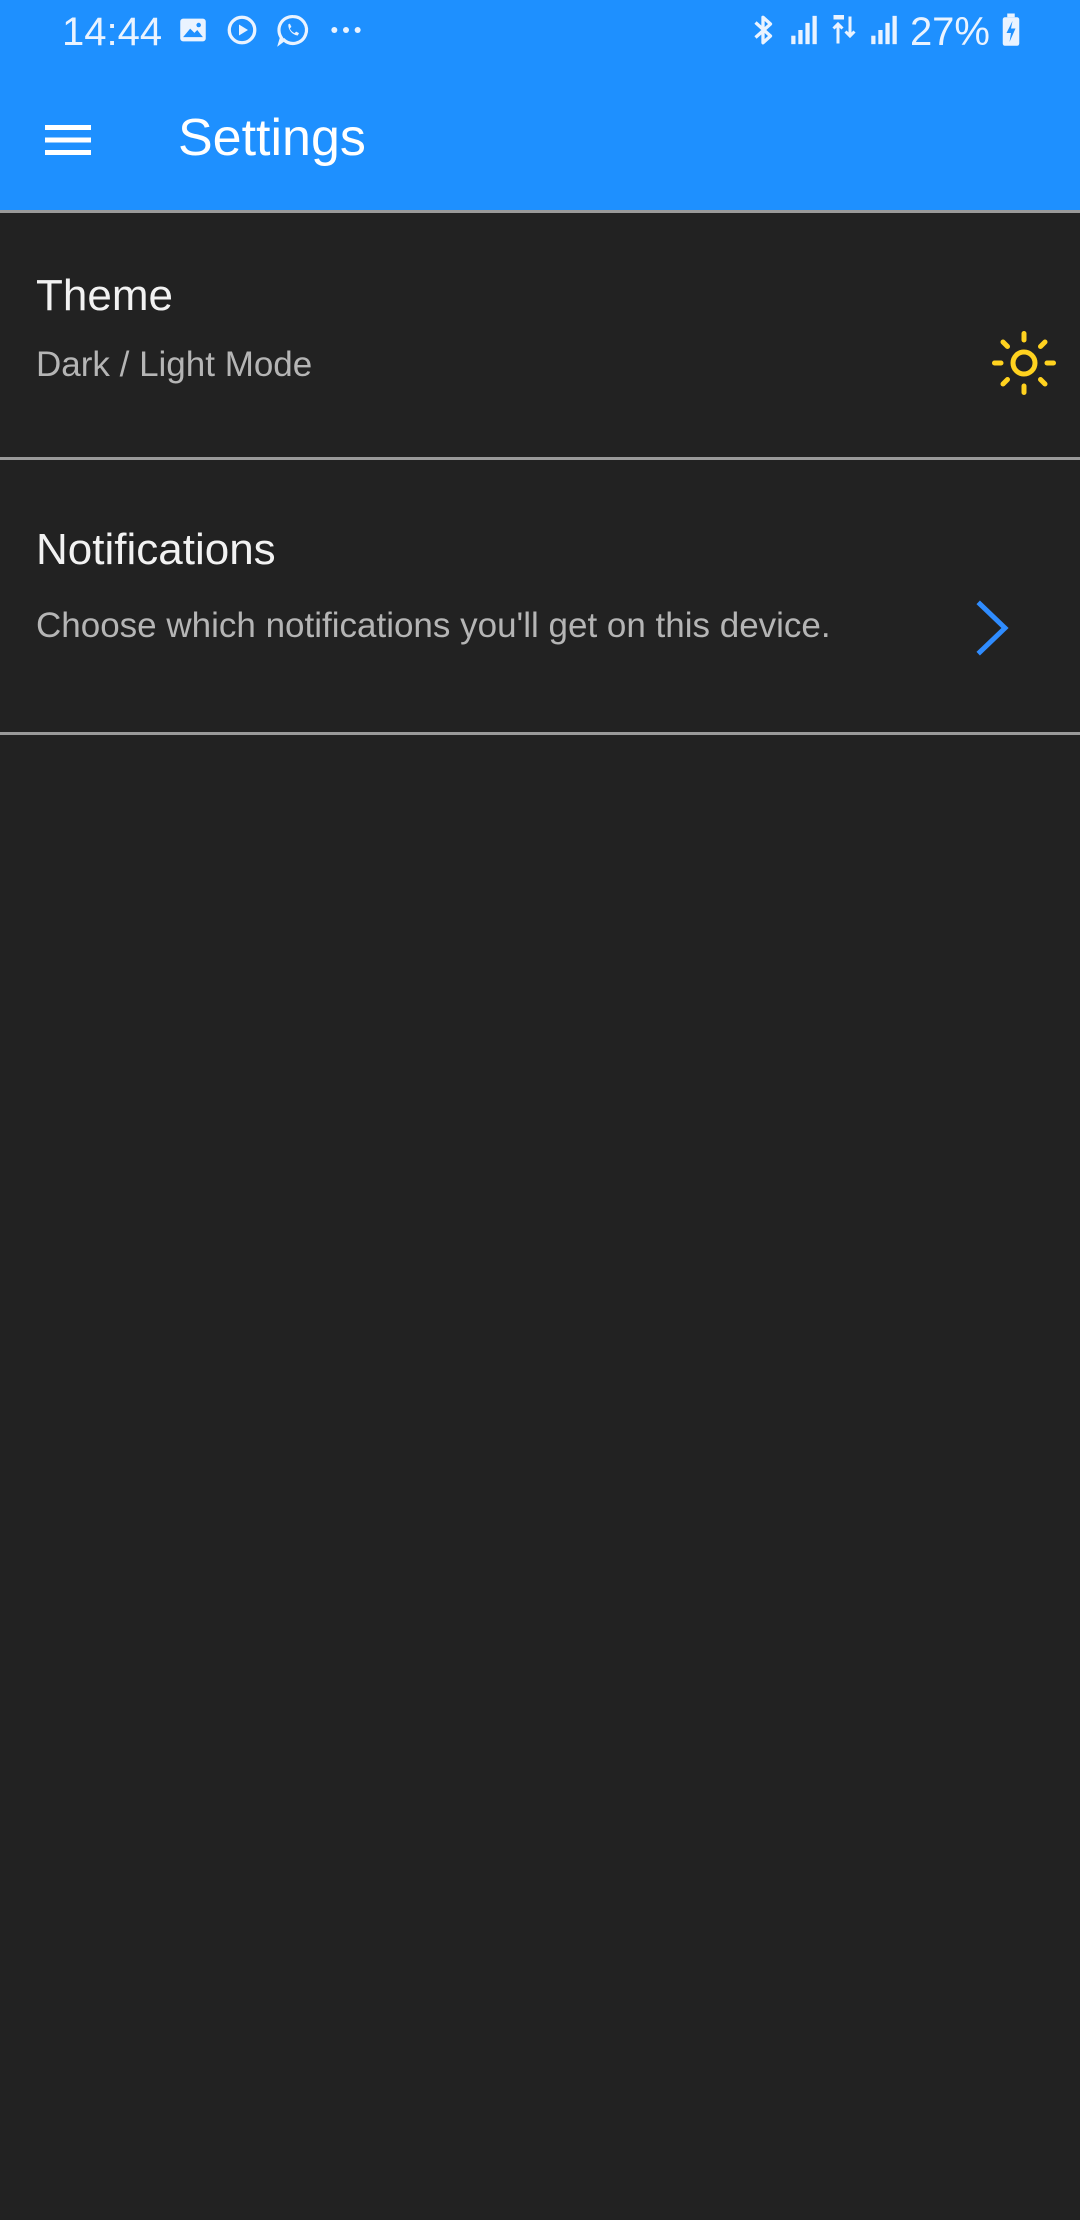  Describe the element at coordinates (844, 32) in the screenshot. I see `data-arrows-icon` at that location.